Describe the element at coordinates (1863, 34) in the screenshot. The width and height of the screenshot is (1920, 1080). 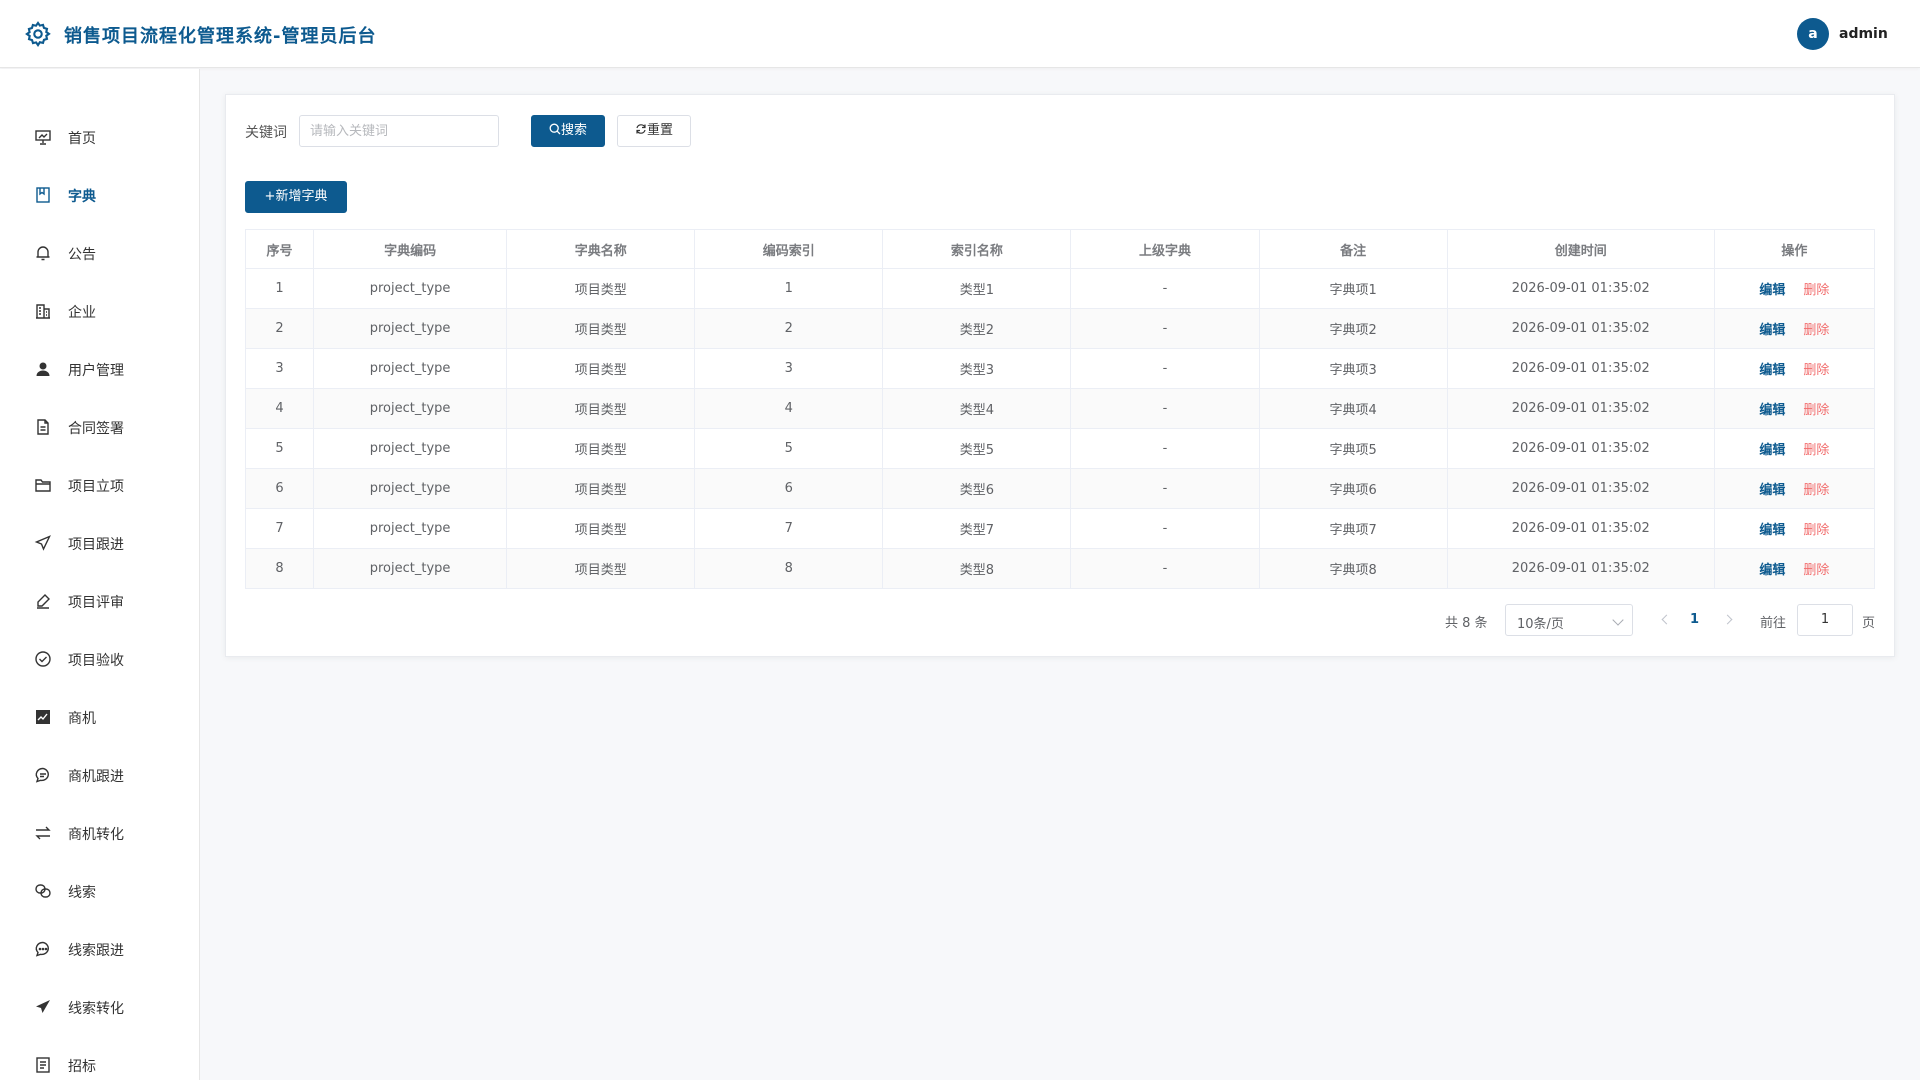
I see `username: admin` at that location.